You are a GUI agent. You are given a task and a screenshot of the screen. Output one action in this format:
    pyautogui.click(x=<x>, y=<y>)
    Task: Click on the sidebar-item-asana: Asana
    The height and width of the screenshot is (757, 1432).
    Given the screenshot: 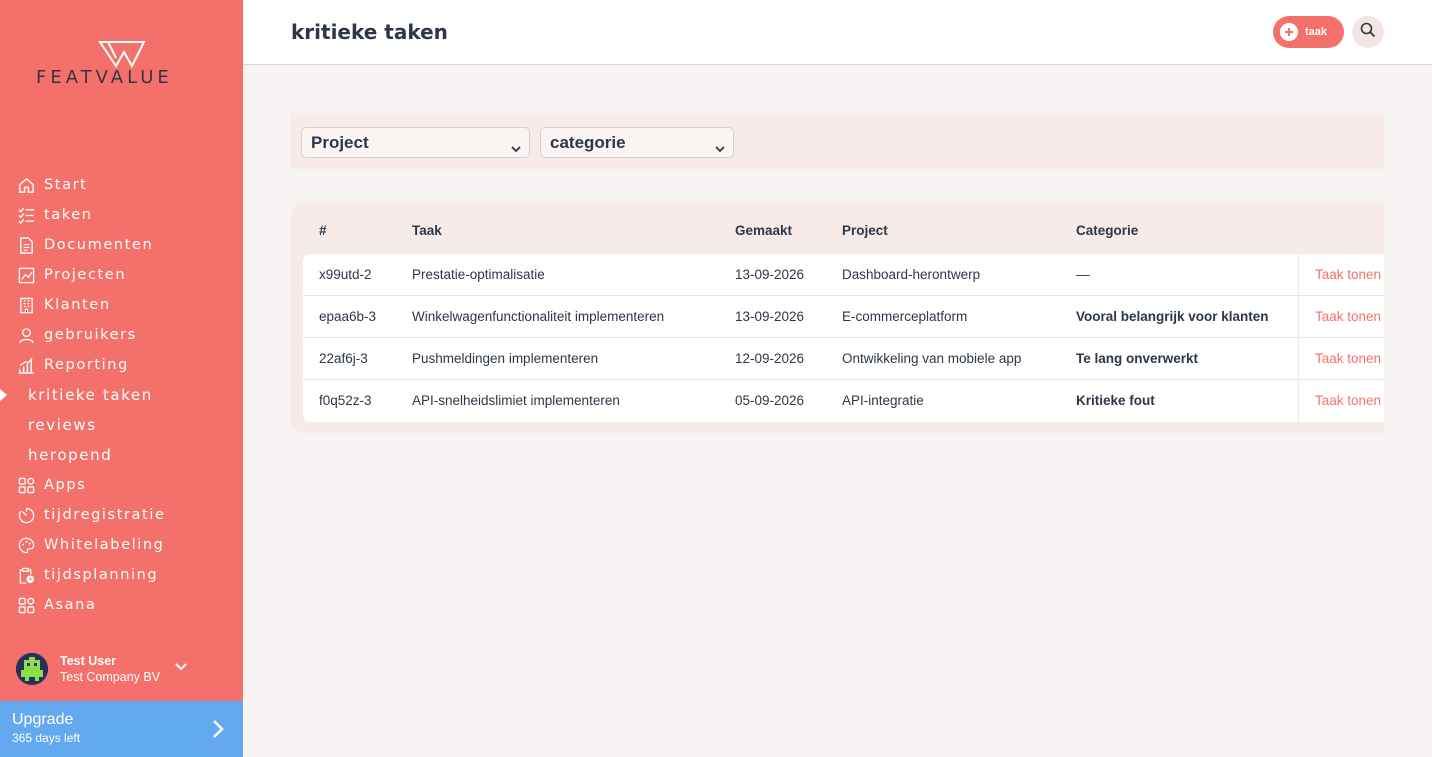 What is the action you would take?
    pyautogui.click(x=121, y=605)
    